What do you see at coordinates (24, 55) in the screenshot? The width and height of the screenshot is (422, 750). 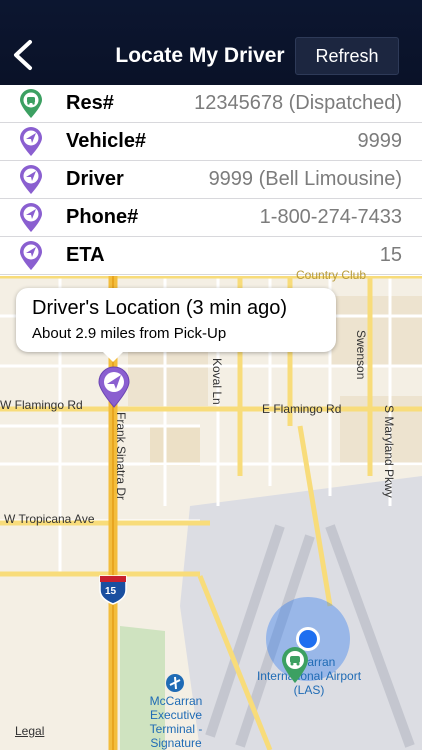 I see `back-chevron-icon` at bounding box center [24, 55].